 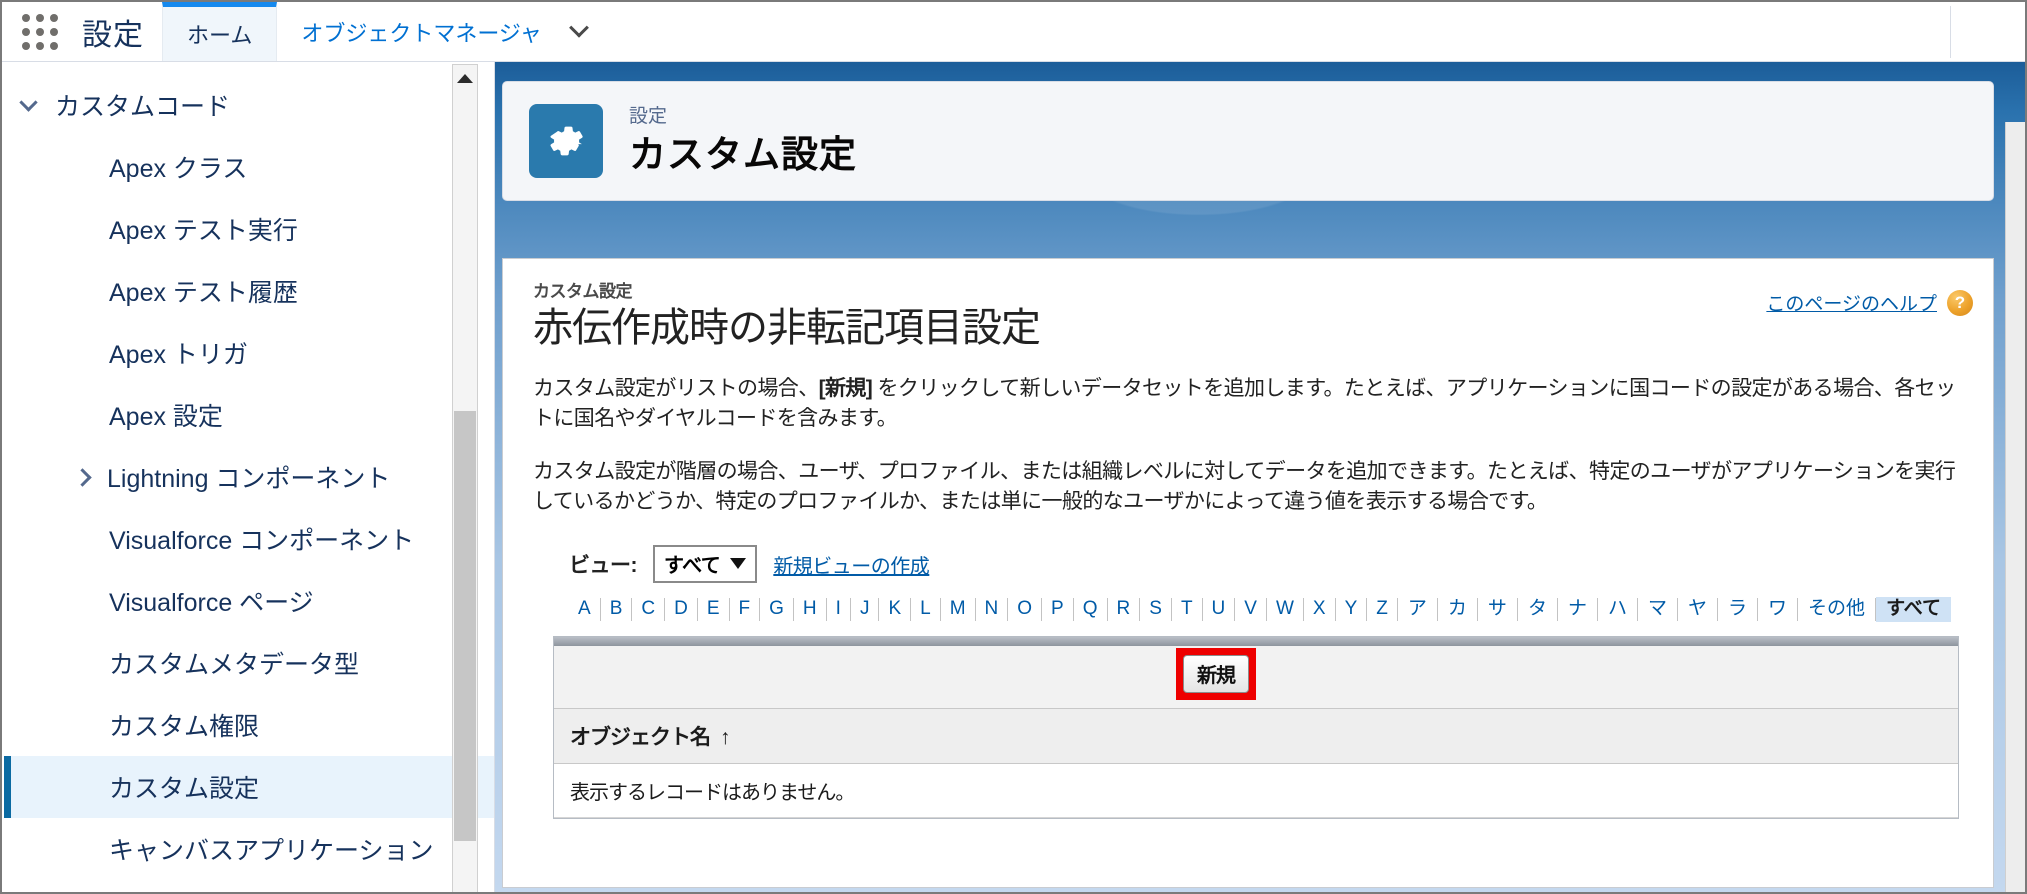 I want to click on alpha-filter-item: カ, so click(x=1458, y=610).